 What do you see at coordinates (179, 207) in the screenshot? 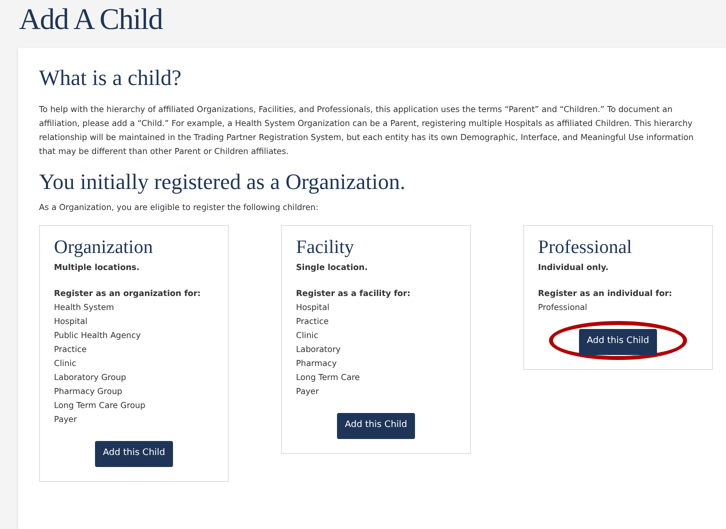
I see `eligibility-text: As a Organization, you are eligible to register the following children:` at bounding box center [179, 207].